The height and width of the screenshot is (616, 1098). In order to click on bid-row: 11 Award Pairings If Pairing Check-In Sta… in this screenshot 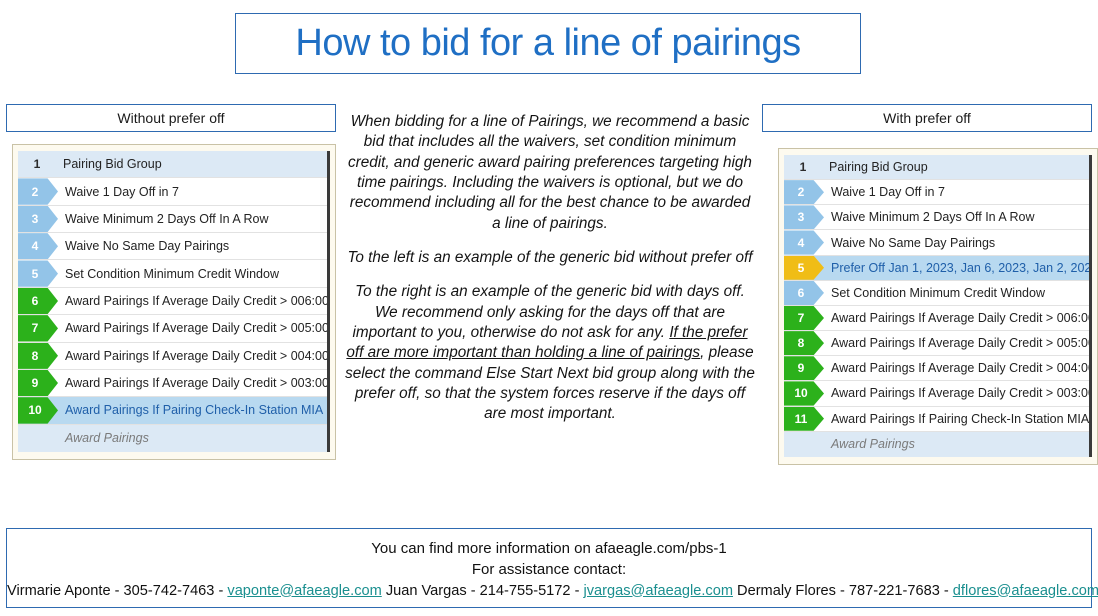, I will do `click(936, 419)`.